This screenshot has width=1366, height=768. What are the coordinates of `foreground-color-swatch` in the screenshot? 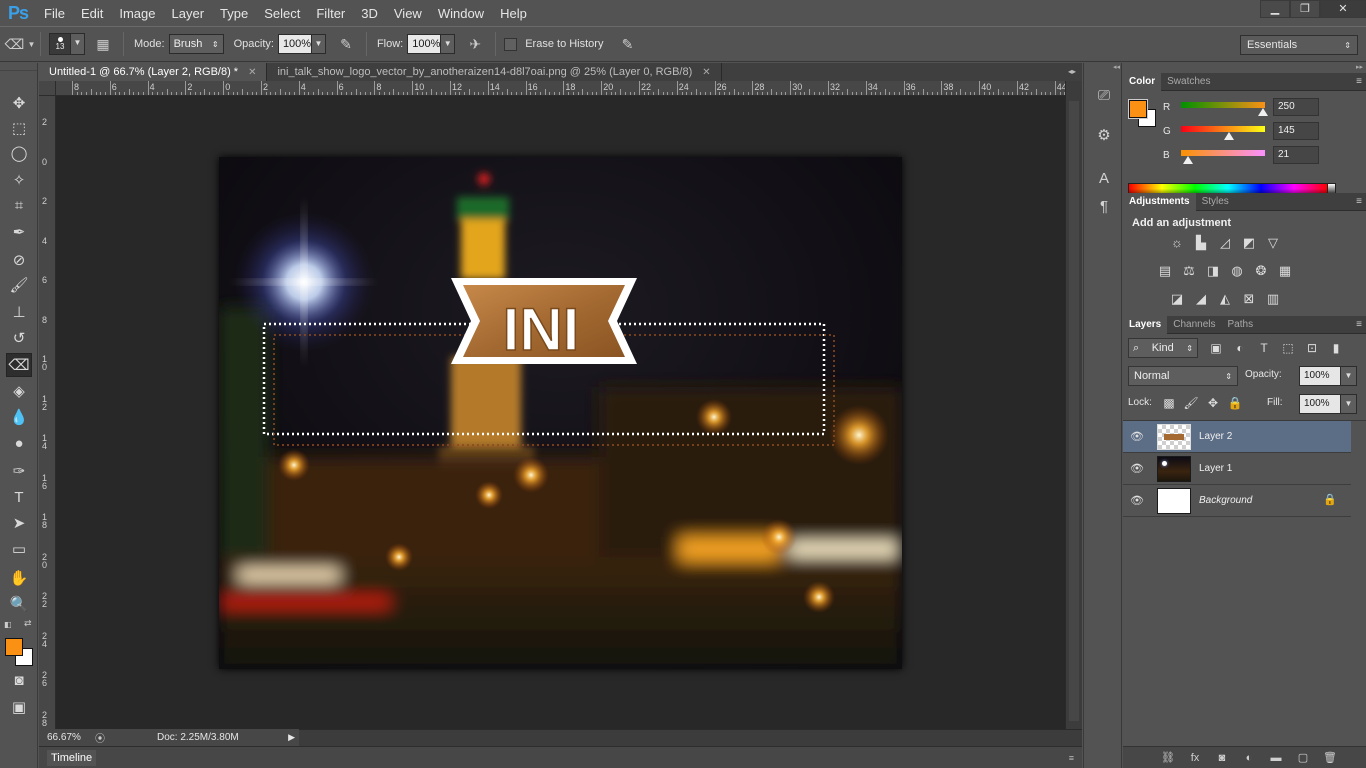 It's located at (14, 647).